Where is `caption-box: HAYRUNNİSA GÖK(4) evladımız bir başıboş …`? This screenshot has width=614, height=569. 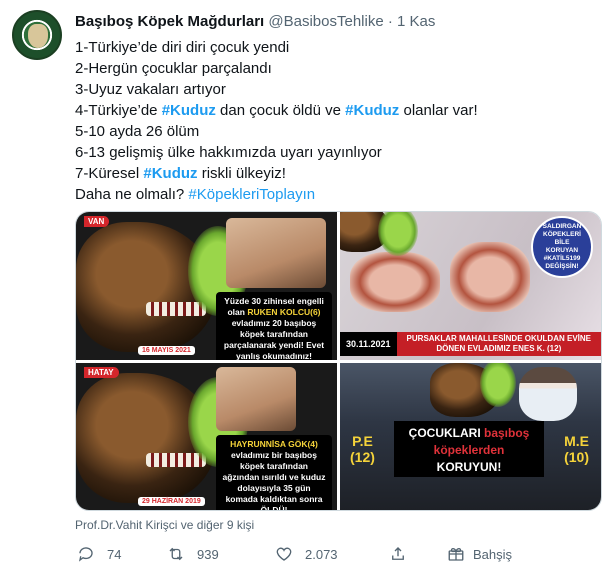
caption-box: HAYRUNNİSA GÖK(4) evladımız bir başıboş … is located at coordinates (274, 472).